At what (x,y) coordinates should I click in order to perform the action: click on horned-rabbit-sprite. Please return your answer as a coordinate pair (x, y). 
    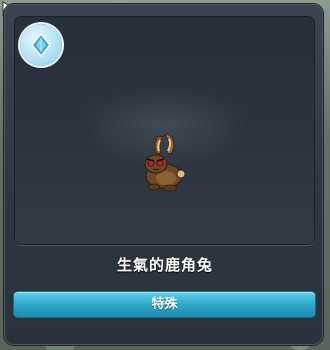
    Looking at the image, I should click on (165, 162).